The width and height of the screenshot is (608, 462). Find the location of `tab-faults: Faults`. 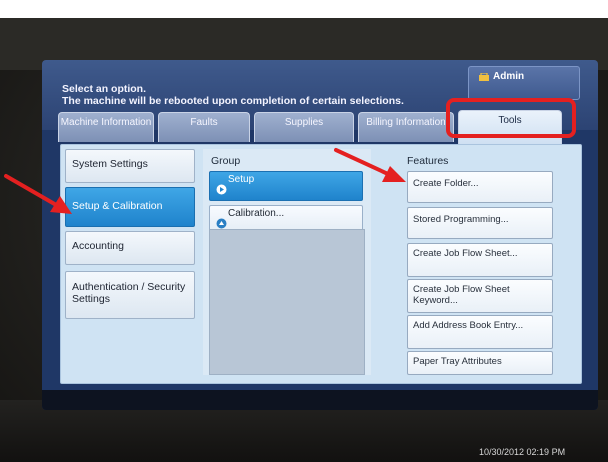

tab-faults: Faults is located at coordinates (204, 127).